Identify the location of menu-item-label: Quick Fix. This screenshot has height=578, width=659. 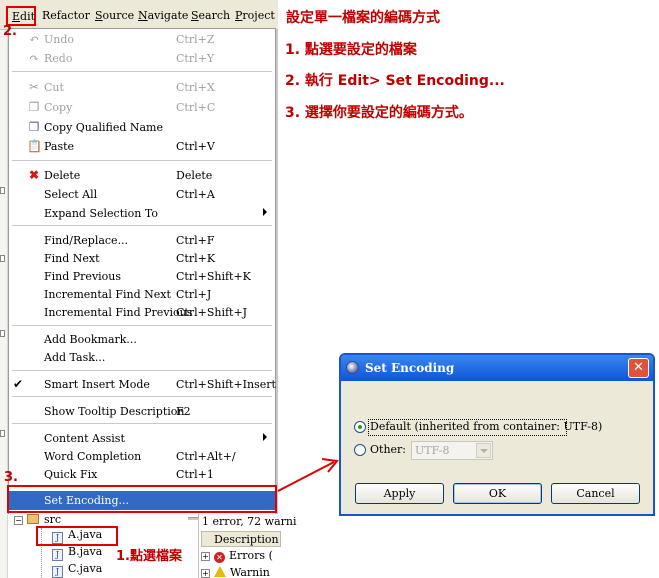
(71, 474).